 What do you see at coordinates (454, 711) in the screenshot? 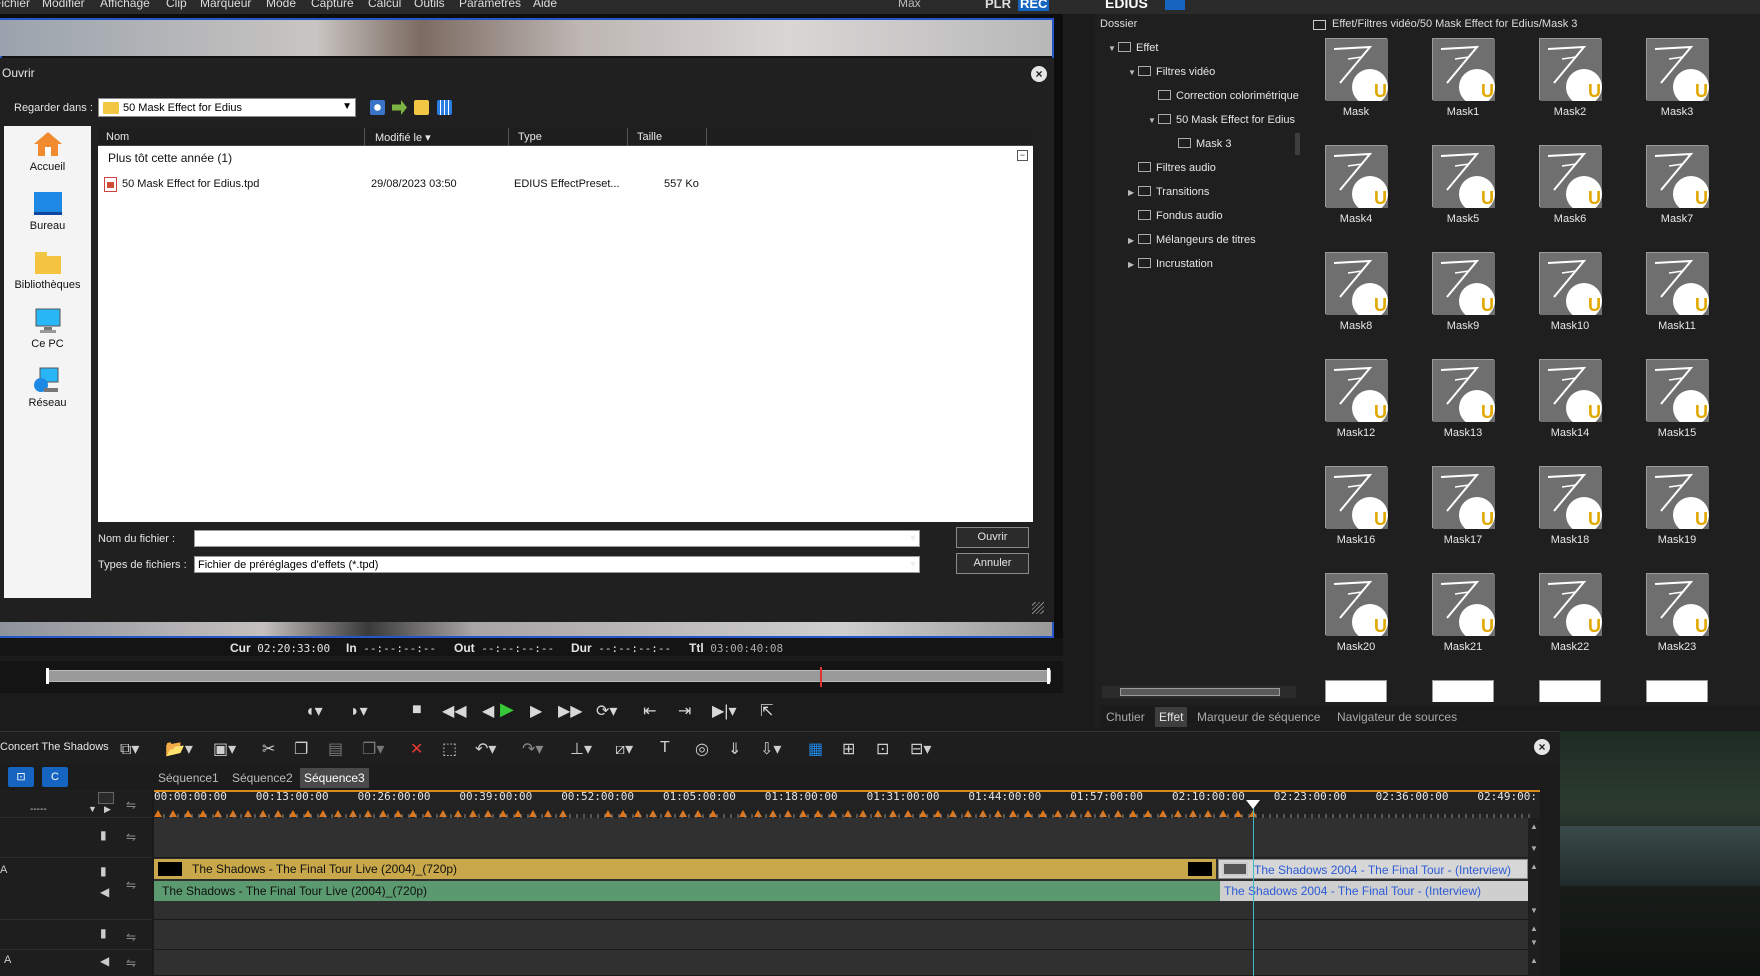
I see `rewind-icon: ◀◀` at bounding box center [454, 711].